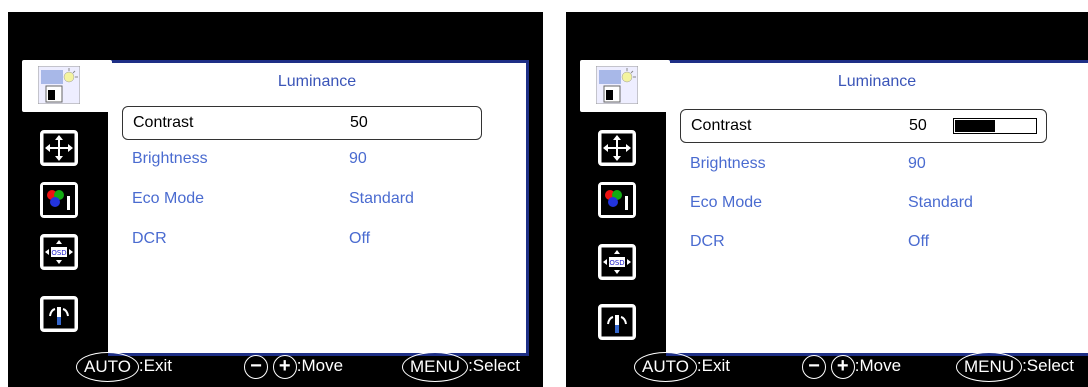  I want to click on contrast-slider-fill, so click(975, 126).